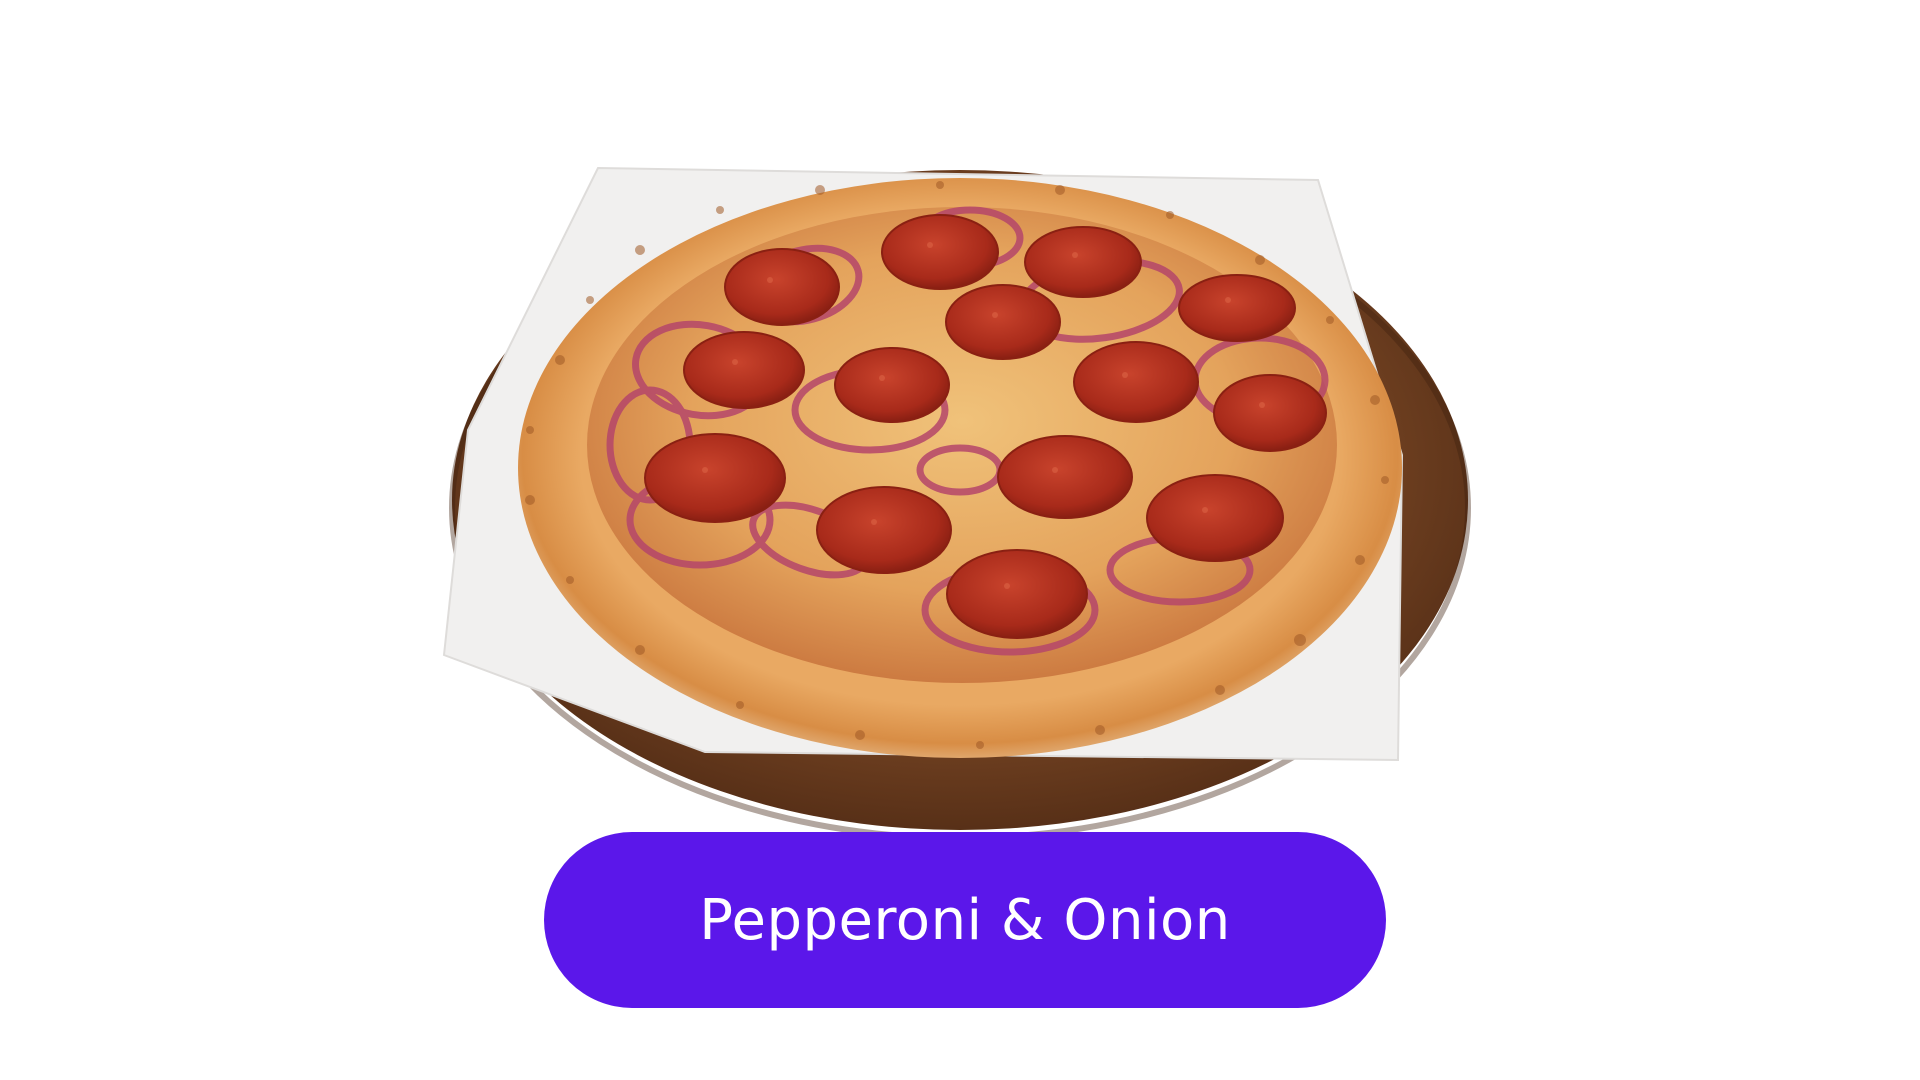 The height and width of the screenshot is (1080, 1920). I want to click on product-name-label: Pepperoni & Onion, so click(965, 920).